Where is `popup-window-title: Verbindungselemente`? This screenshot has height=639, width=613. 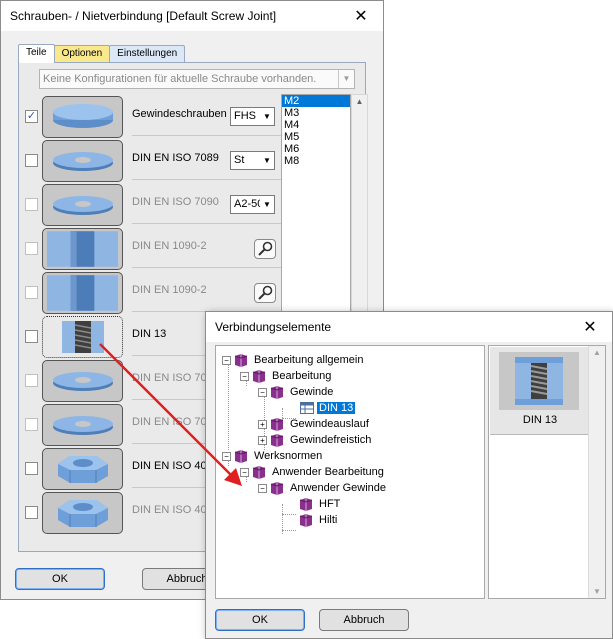 popup-window-title: Verbindungselemente is located at coordinates (273, 327).